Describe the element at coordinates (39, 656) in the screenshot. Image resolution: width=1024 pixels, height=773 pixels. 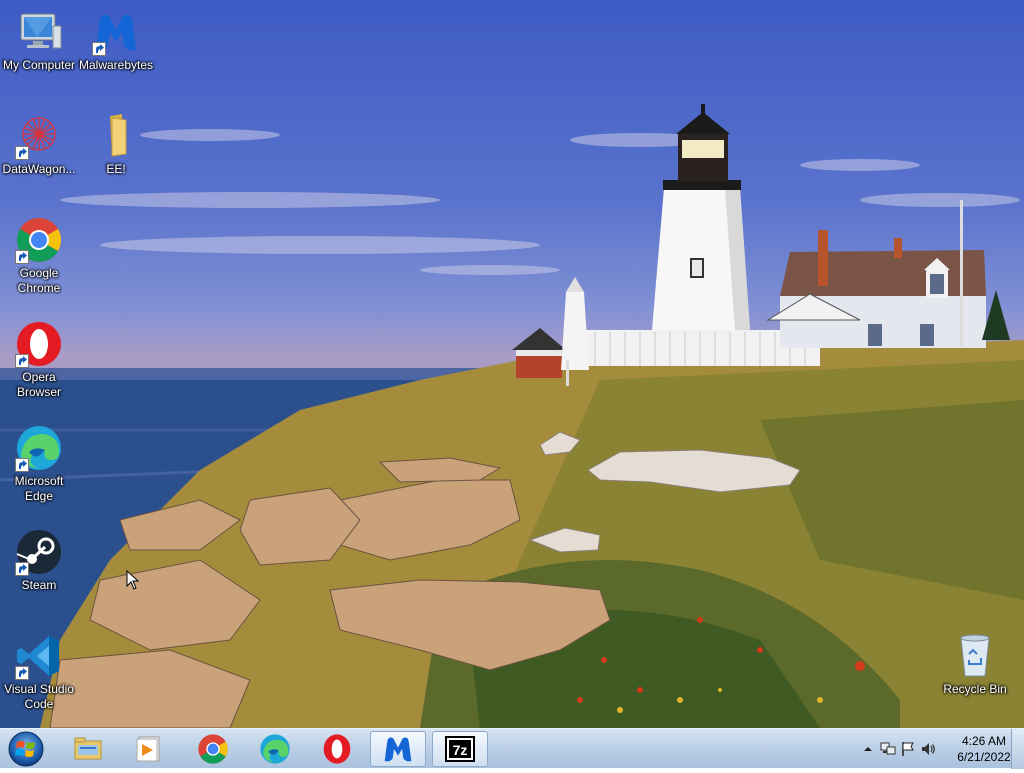
I see `vscode-icon` at that location.